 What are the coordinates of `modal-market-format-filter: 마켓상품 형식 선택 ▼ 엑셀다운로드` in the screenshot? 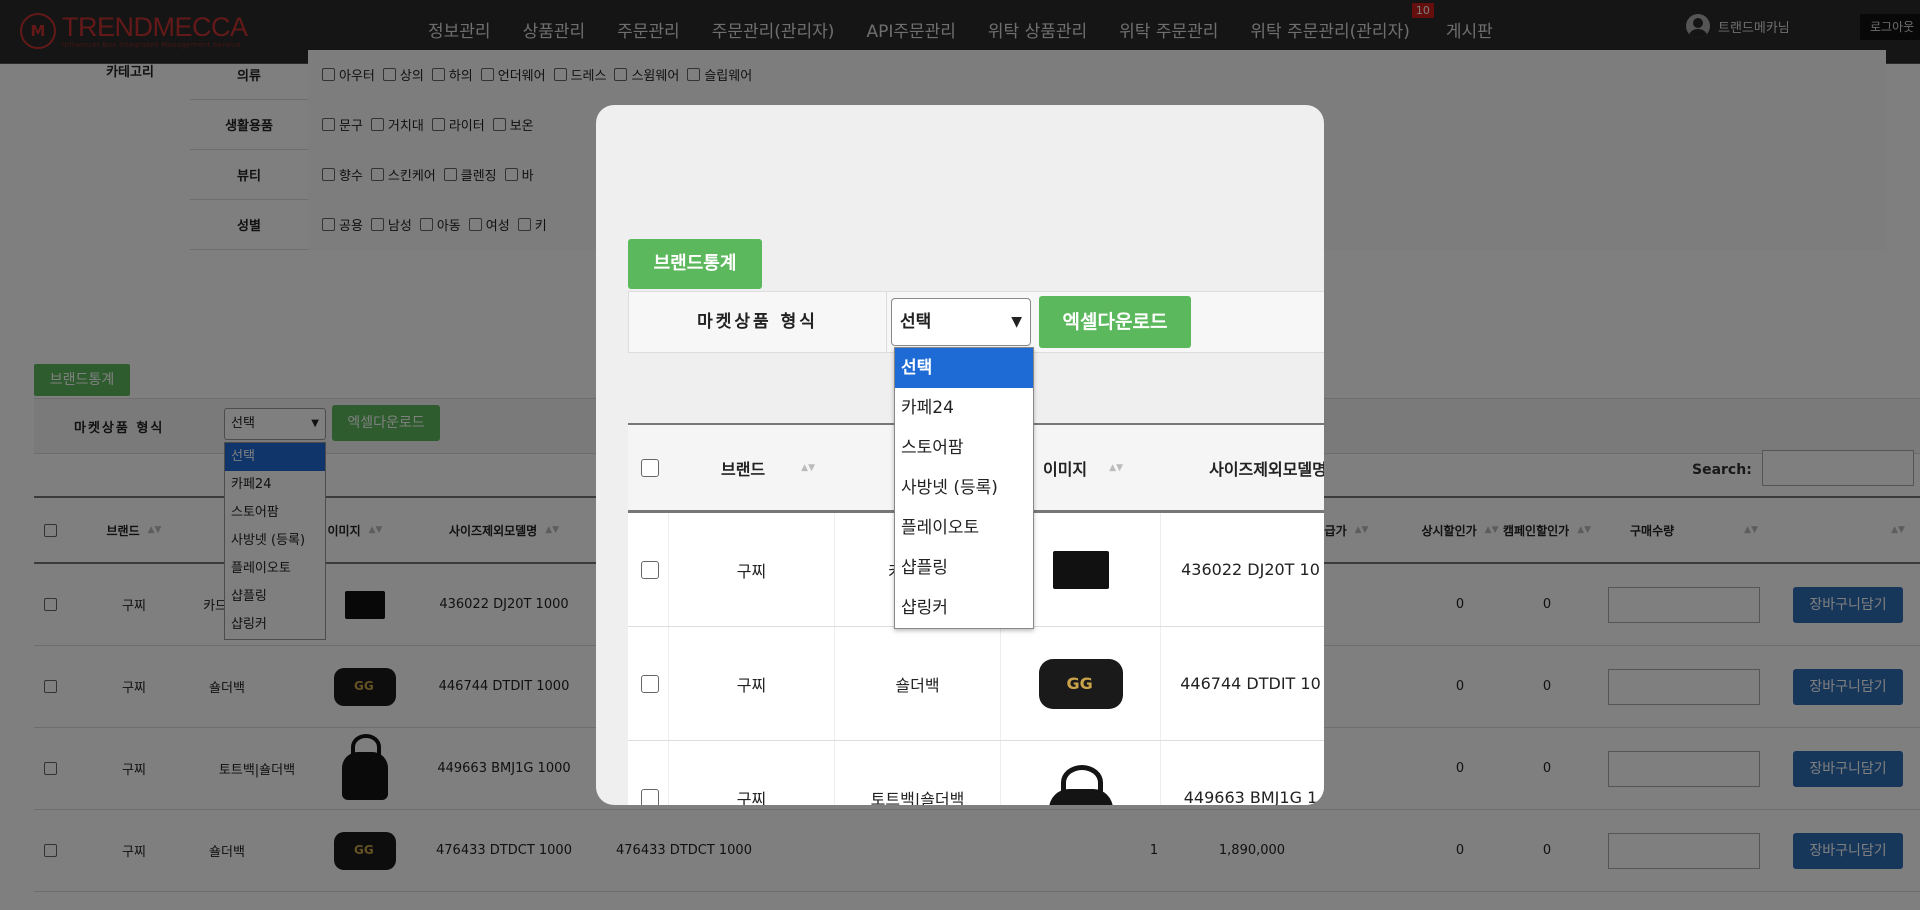 It's located at (976, 322).